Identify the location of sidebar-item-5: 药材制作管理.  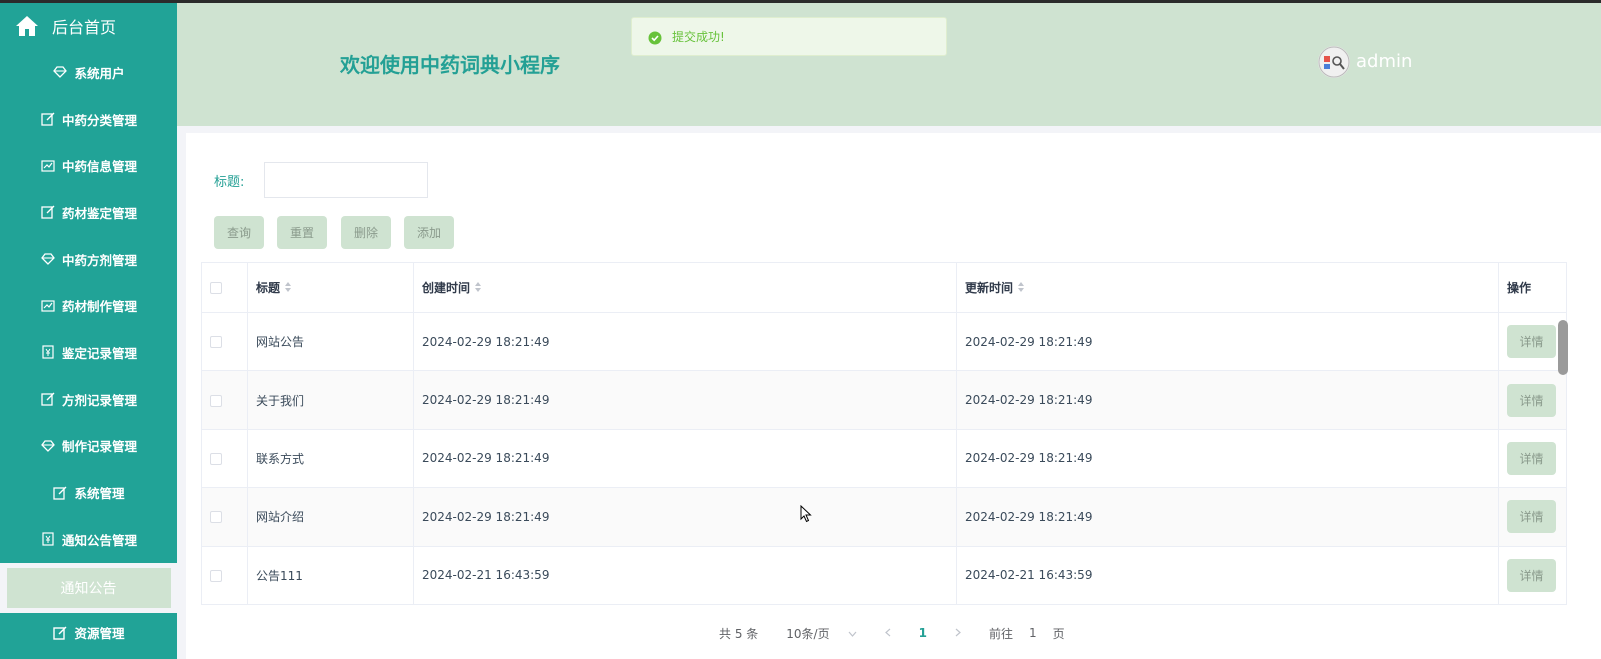
(88, 305).